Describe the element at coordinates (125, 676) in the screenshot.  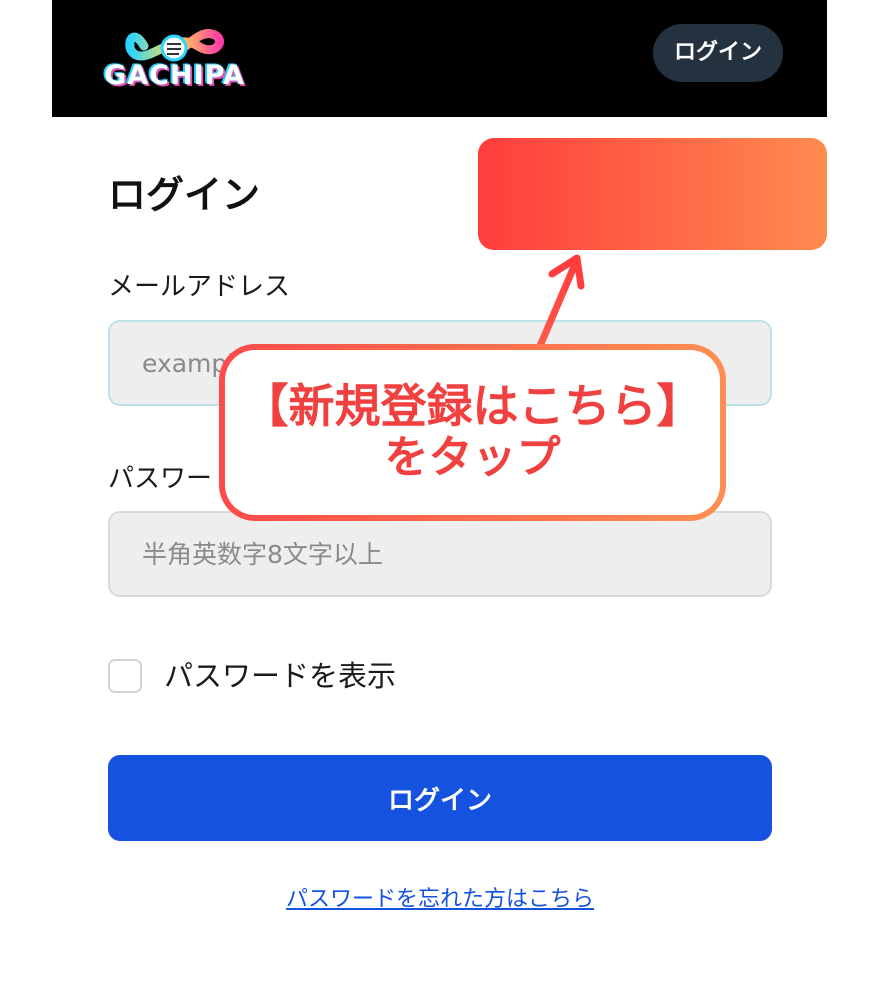
I see `show-password-checkbox` at that location.